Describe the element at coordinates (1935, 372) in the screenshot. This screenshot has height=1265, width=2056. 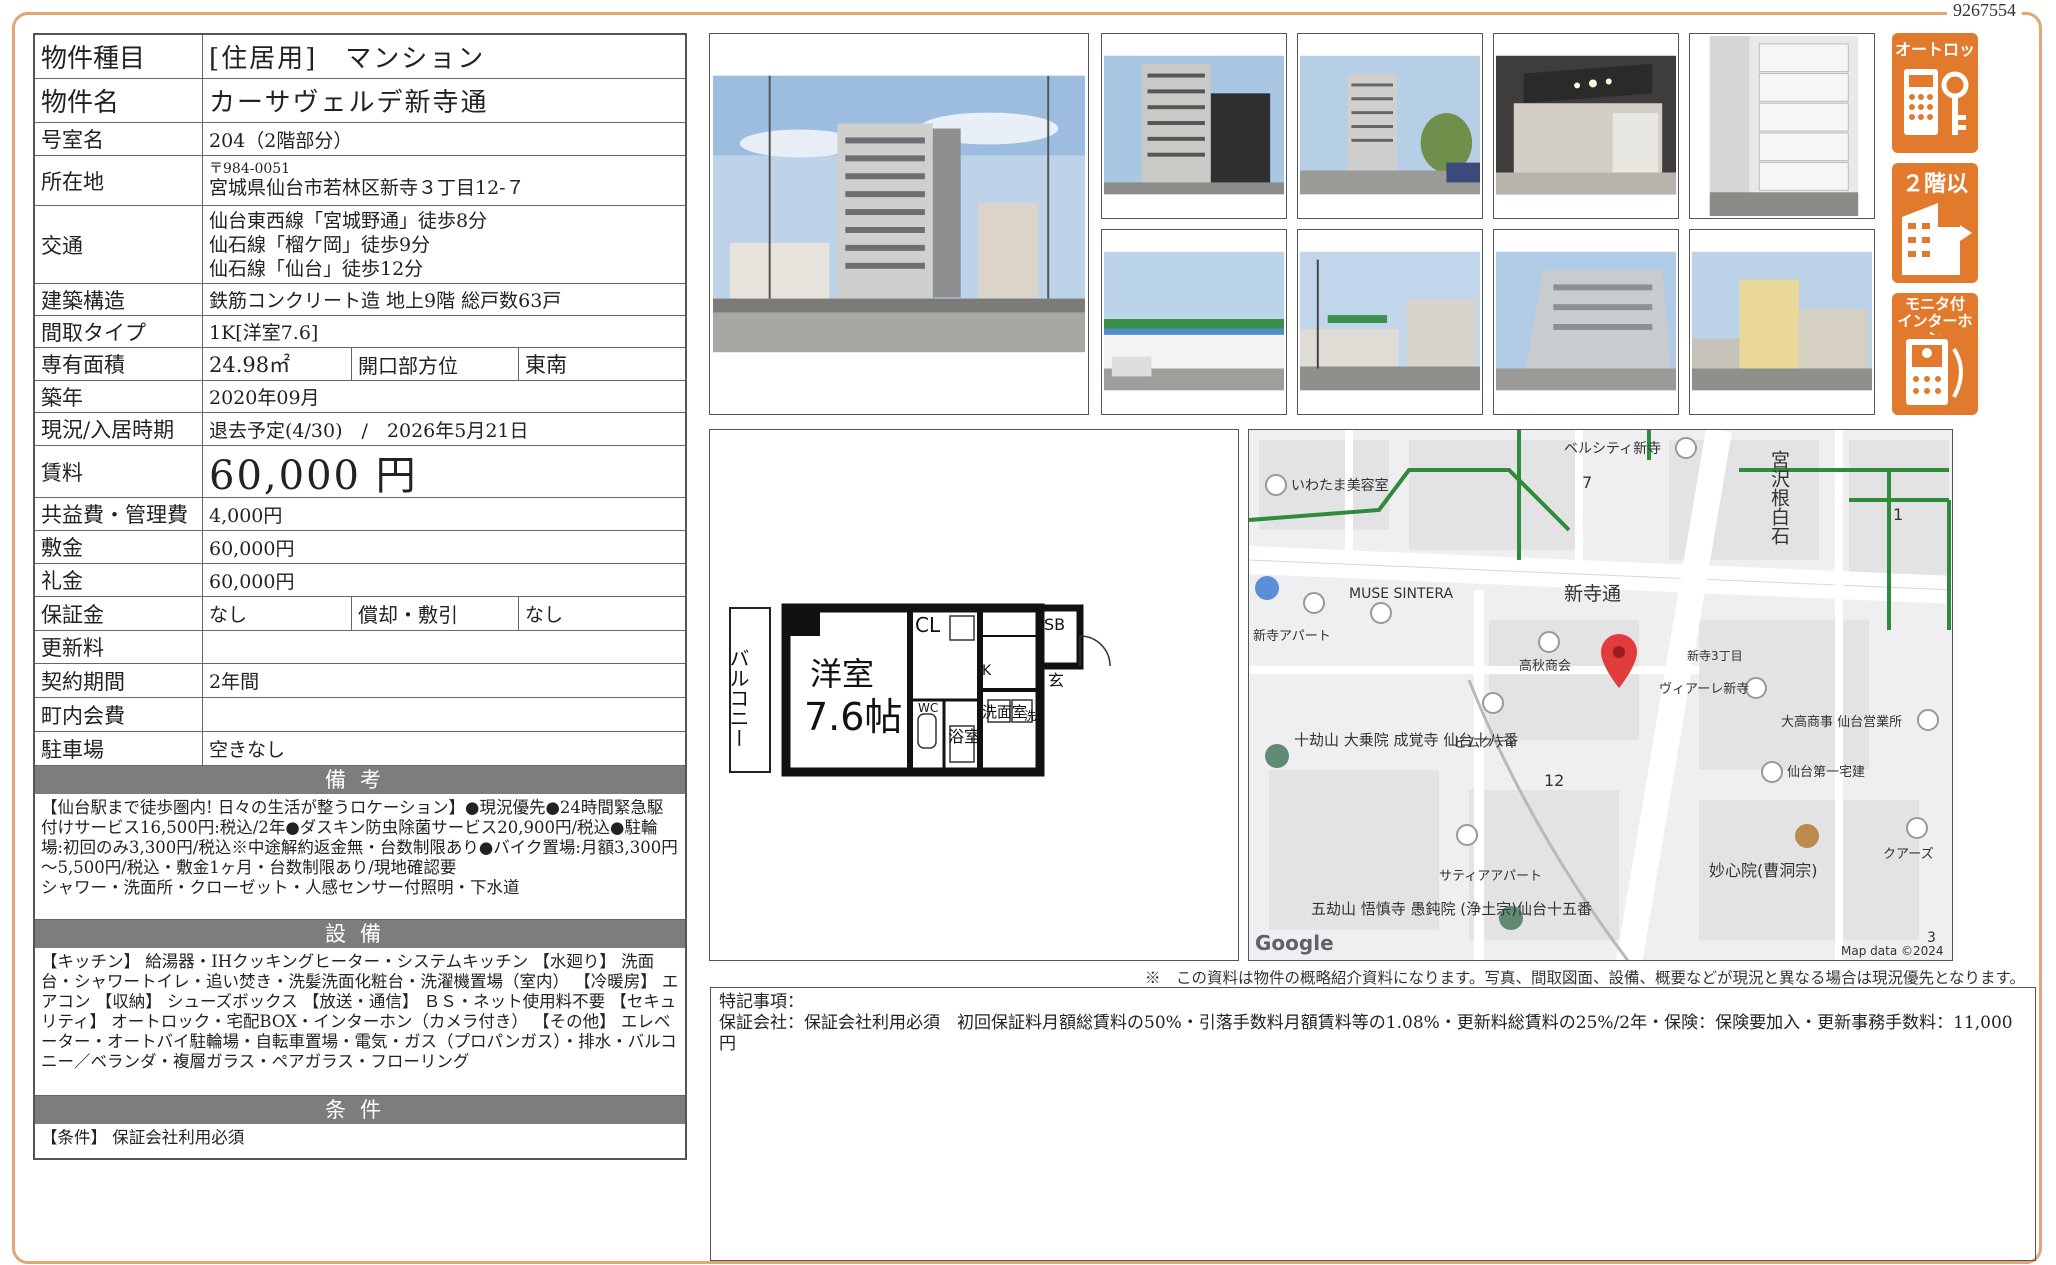
I see `intercom-icon` at that location.